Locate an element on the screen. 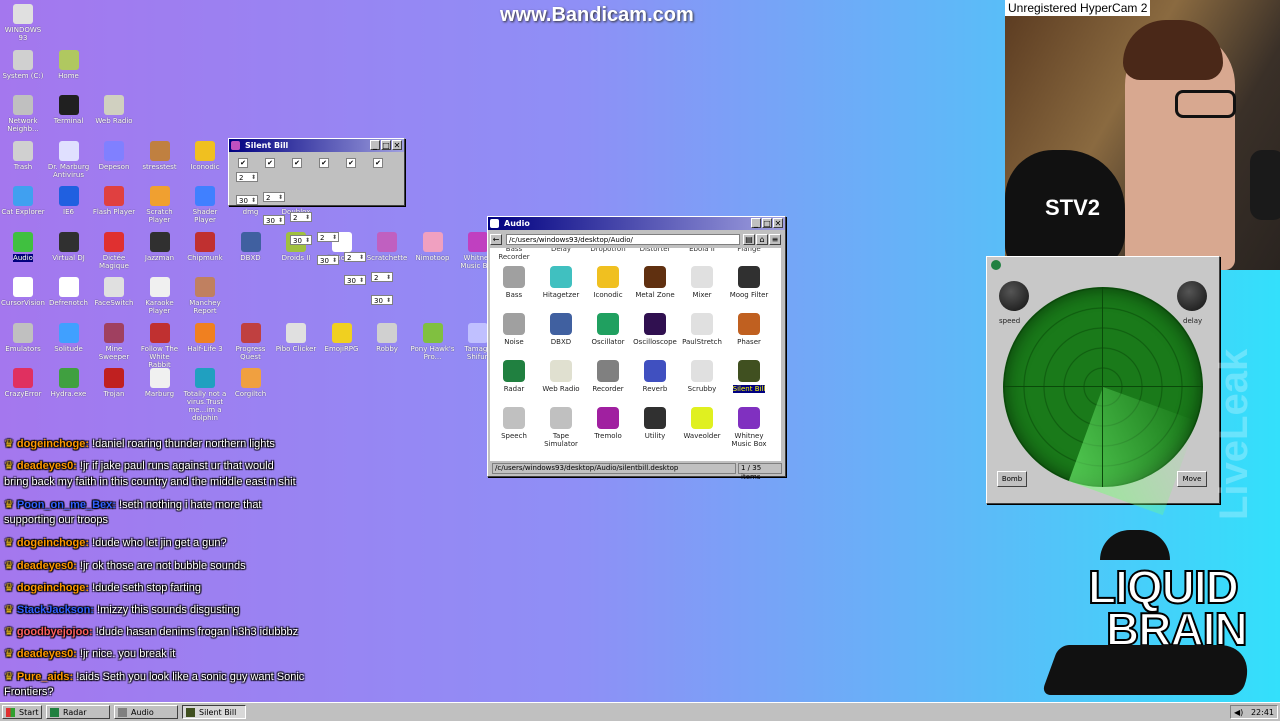 The image size is (1280, 721). audio-app-icon: Oscillator is located at coordinates (608, 329).